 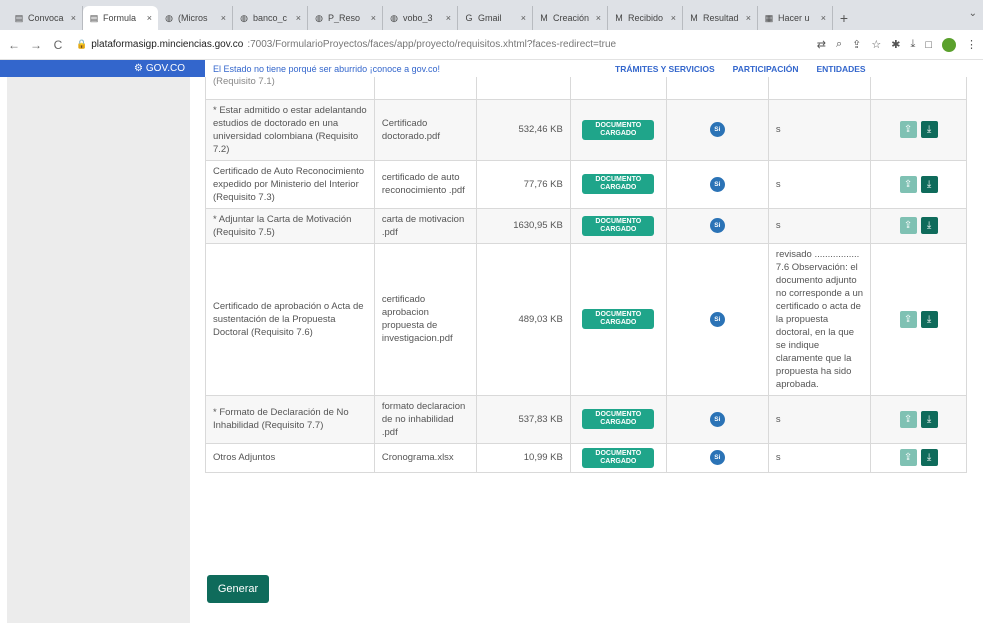 What do you see at coordinates (420, 18) in the screenshot?
I see `browser-tab: ◍ vobo_3 ×` at bounding box center [420, 18].